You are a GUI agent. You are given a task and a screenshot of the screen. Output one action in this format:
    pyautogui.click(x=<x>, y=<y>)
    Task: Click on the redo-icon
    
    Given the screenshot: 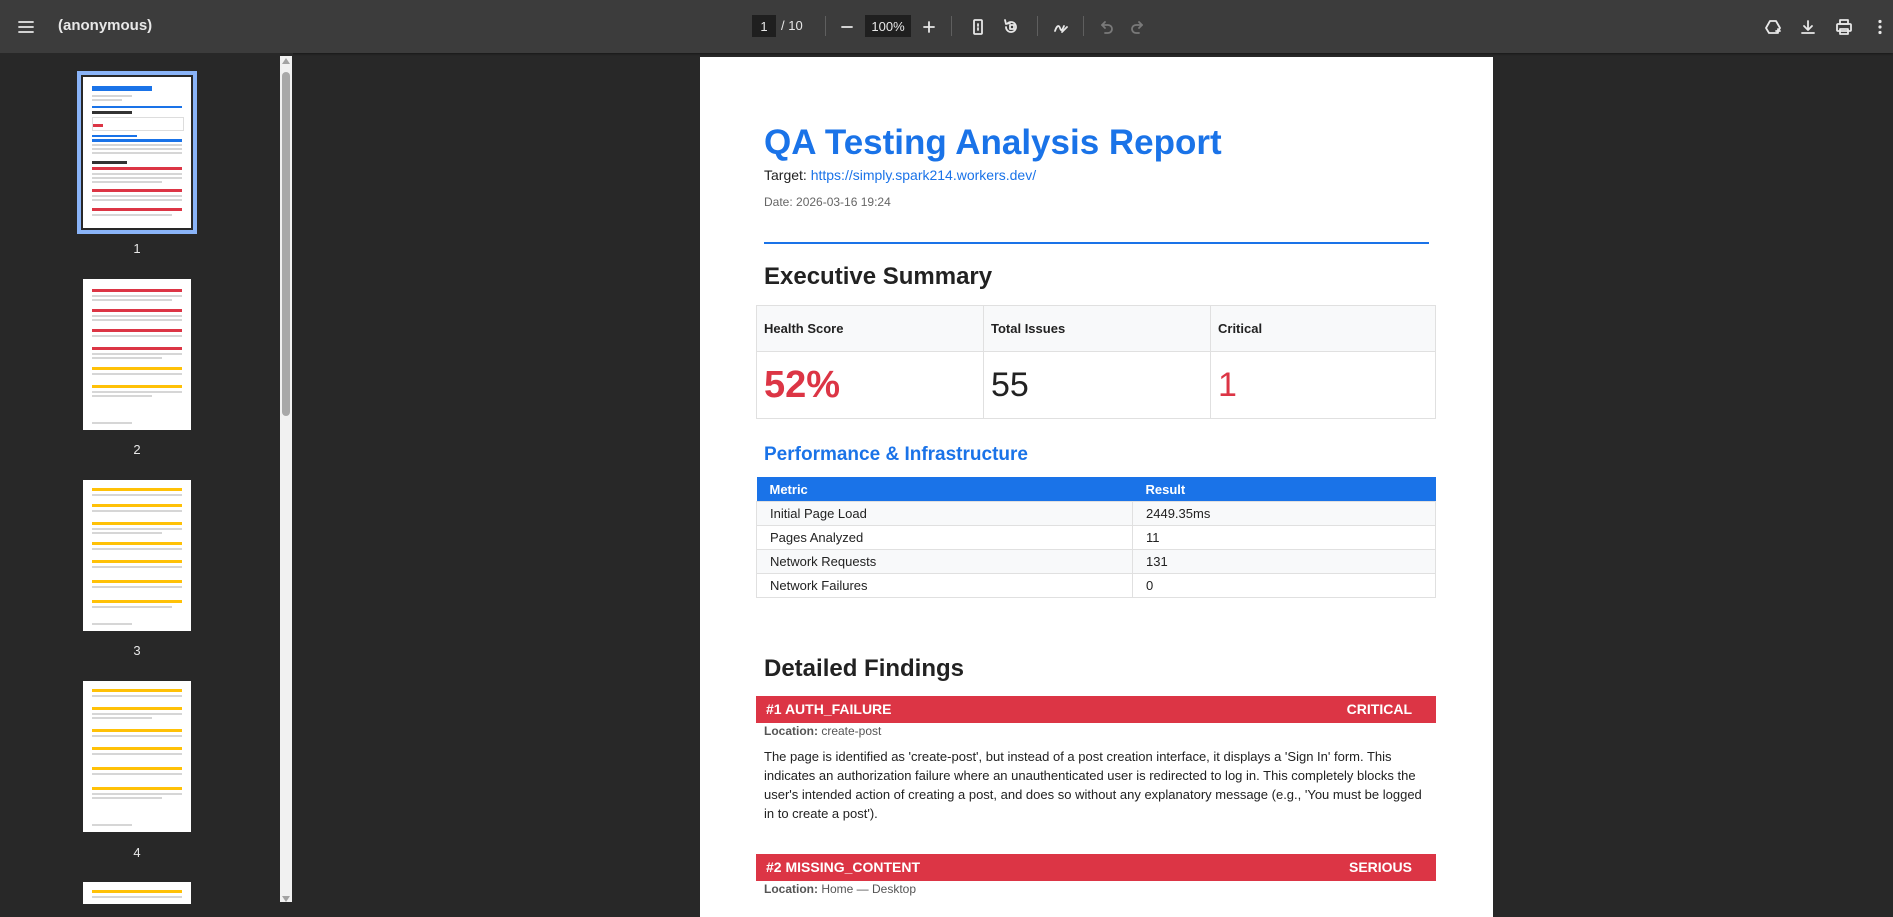 What is the action you would take?
    pyautogui.click(x=1138, y=27)
    